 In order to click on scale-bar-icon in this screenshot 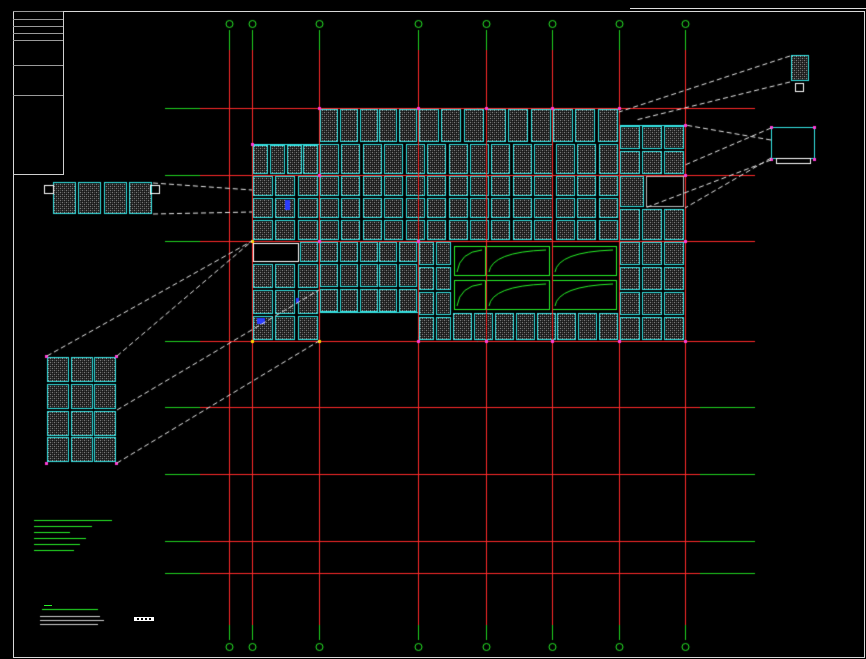, I will do `click(144, 619)`.